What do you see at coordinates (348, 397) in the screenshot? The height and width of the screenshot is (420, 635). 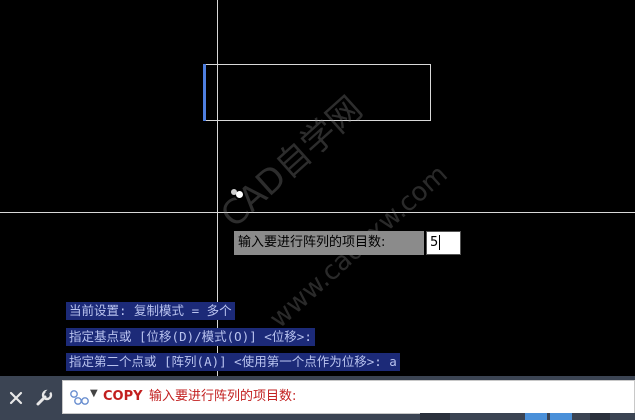 I see `command-line-input: ▼ COPY 输入要进行阵列的项目数:` at bounding box center [348, 397].